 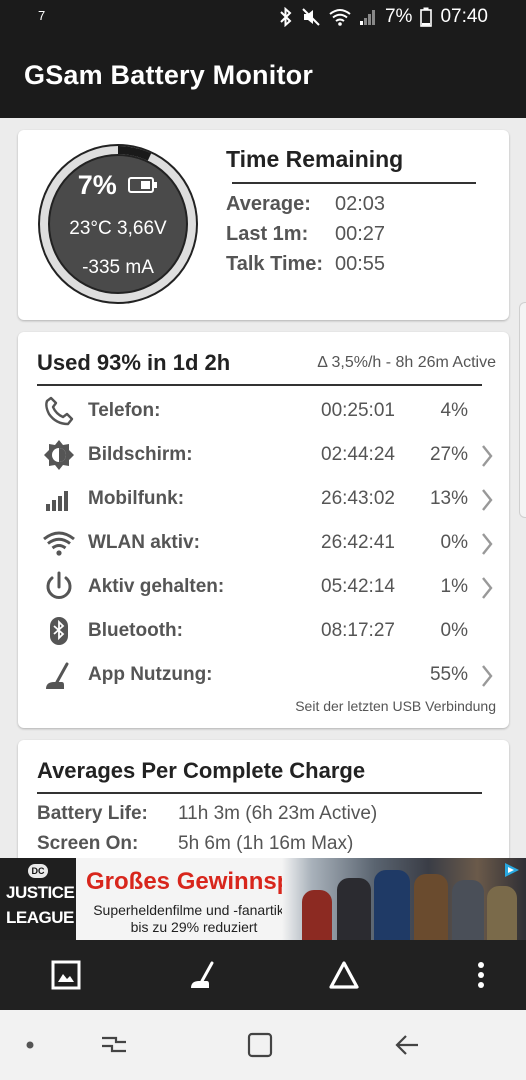 What do you see at coordinates (406, 362) in the screenshot?
I see `used-rate: Δ 3,5%/h - 8h 26m Active` at bounding box center [406, 362].